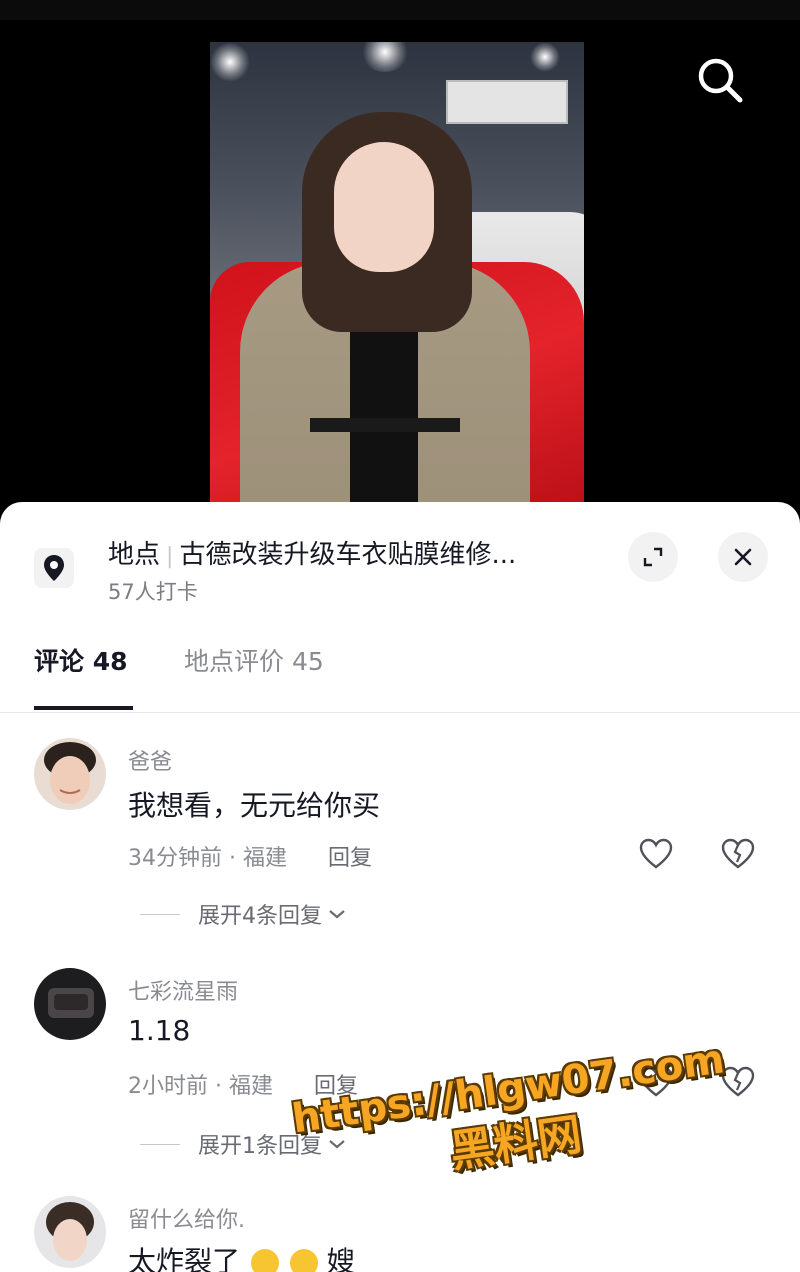 The image size is (800, 1272). What do you see at coordinates (738, 854) in the screenshot?
I see `dislike-icon` at bounding box center [738, 854].